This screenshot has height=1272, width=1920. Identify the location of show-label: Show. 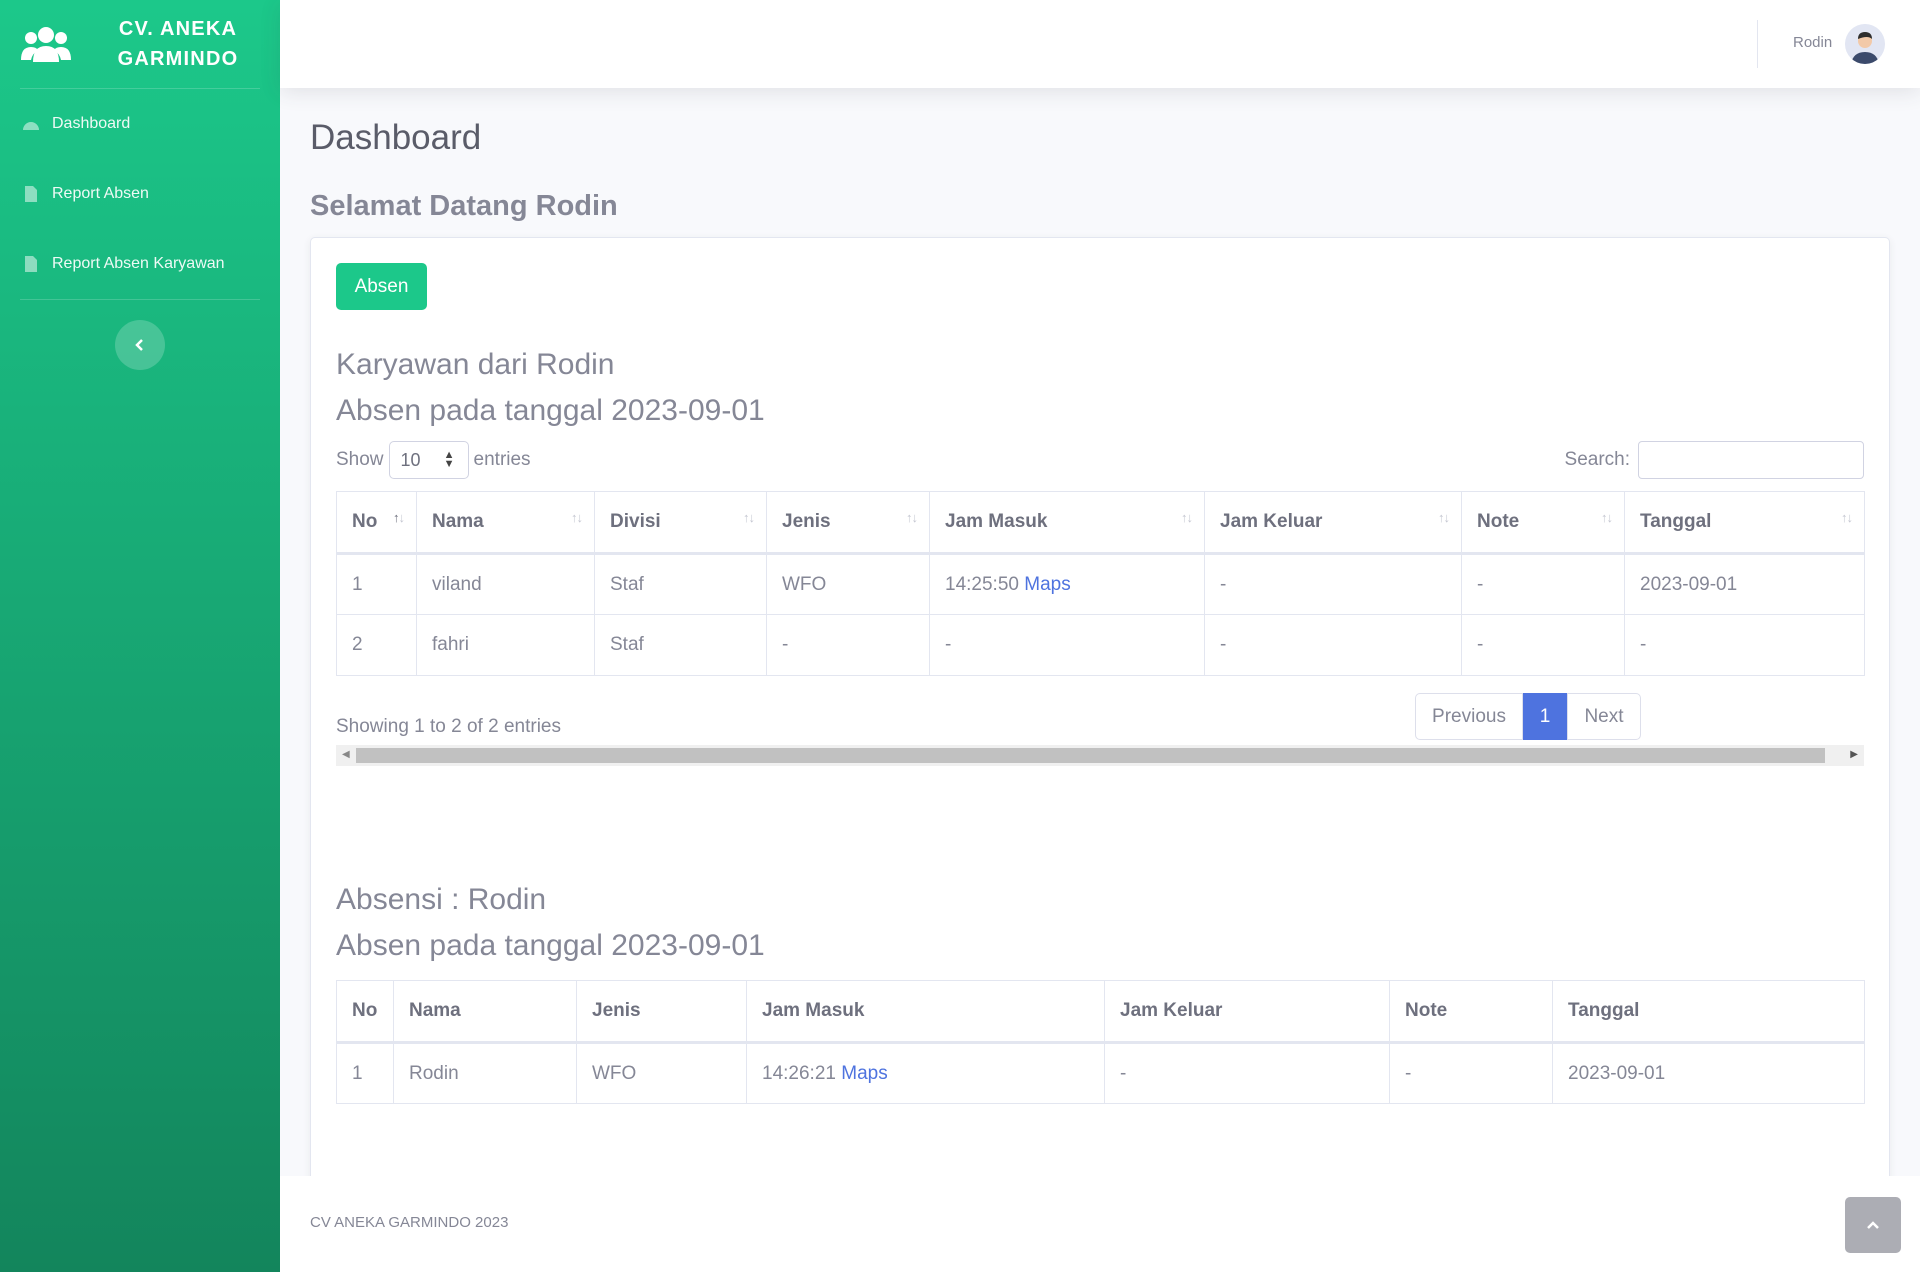
(360, 459).